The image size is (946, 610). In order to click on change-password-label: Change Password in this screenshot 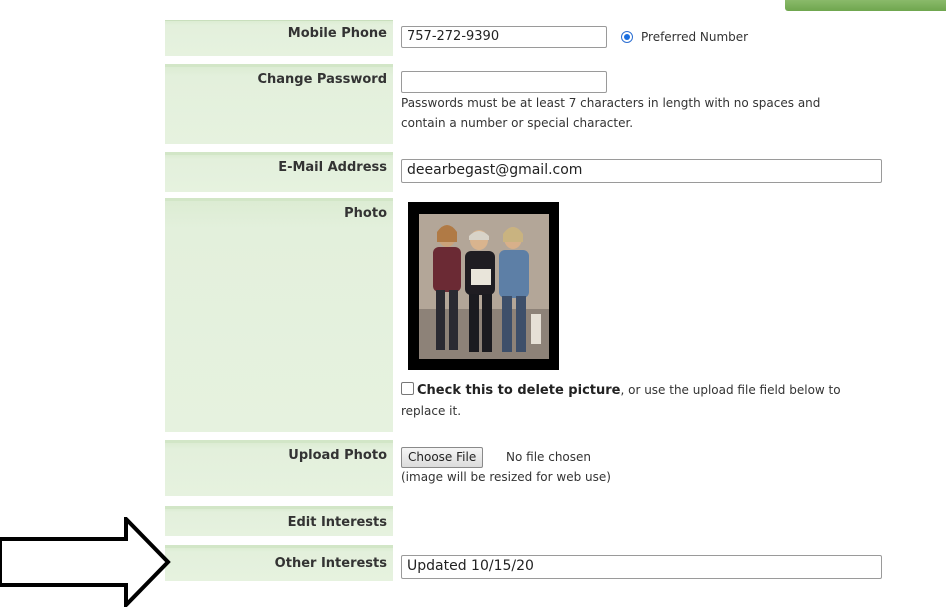, I will do `click(279, 104)`.